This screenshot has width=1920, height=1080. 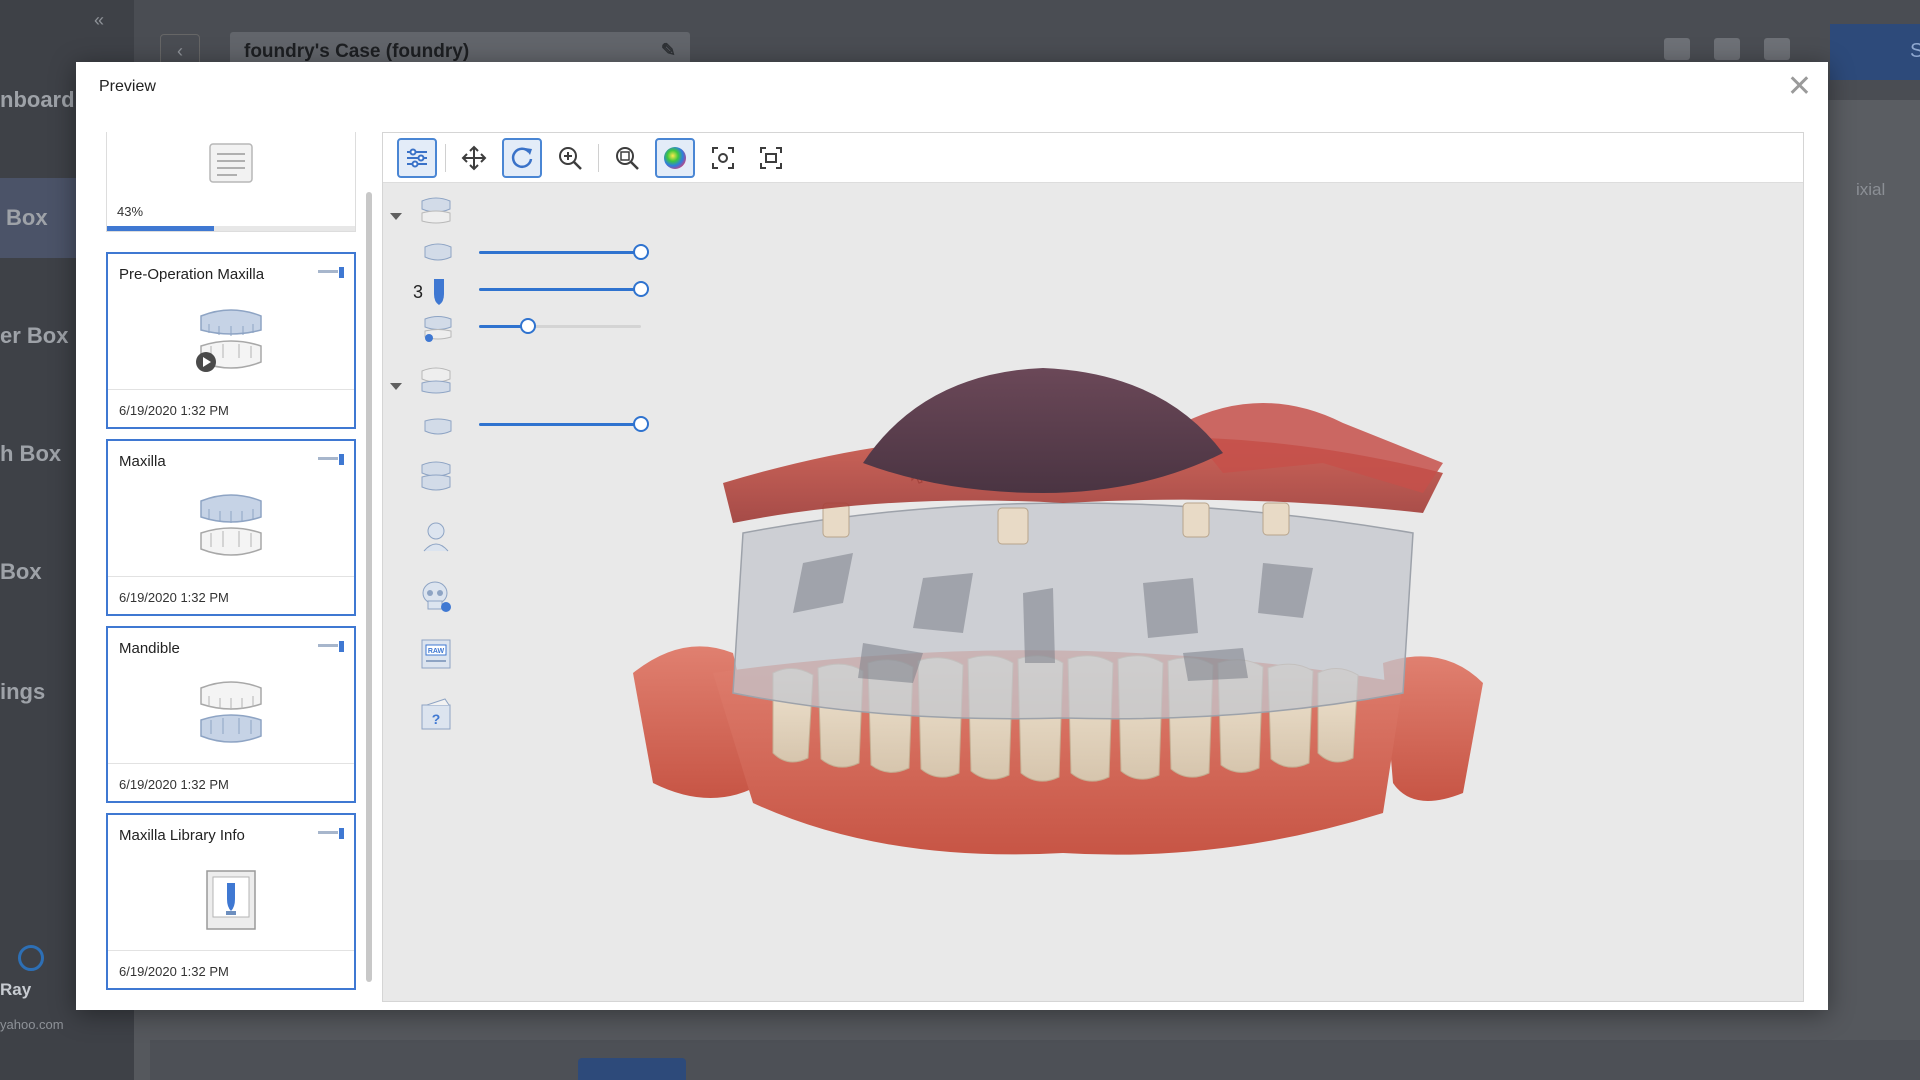 What do you see at coordinates (231, 228) in the screenshot?
I see `progress-bar` at bounding box center [231, 228].